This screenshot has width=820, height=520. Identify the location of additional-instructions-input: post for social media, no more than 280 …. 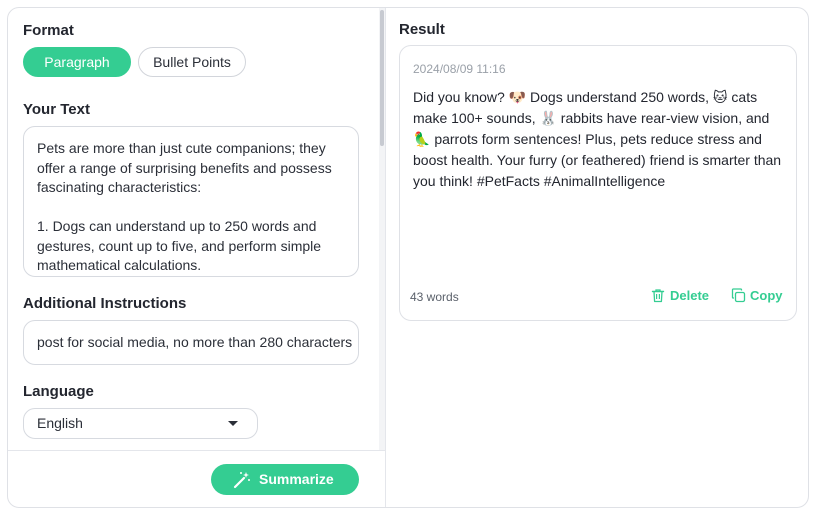
(191, 342).